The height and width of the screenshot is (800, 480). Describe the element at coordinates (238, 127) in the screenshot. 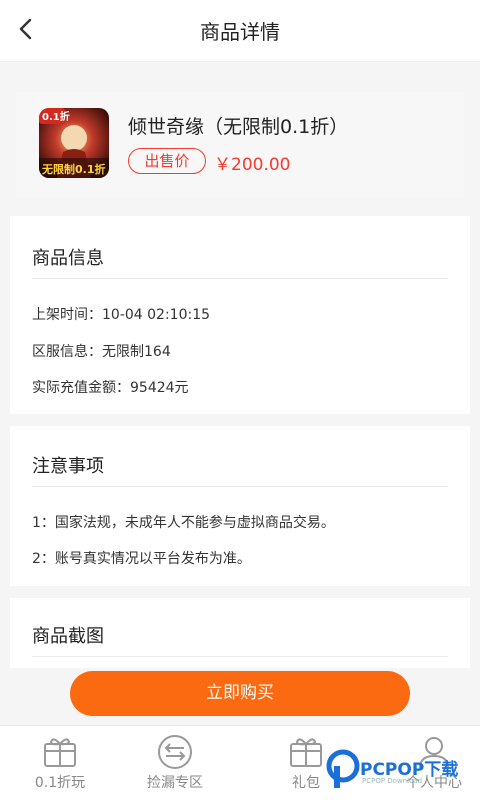

I see `product-name: 倾世奇缘（无限制0.1折）` at that location.